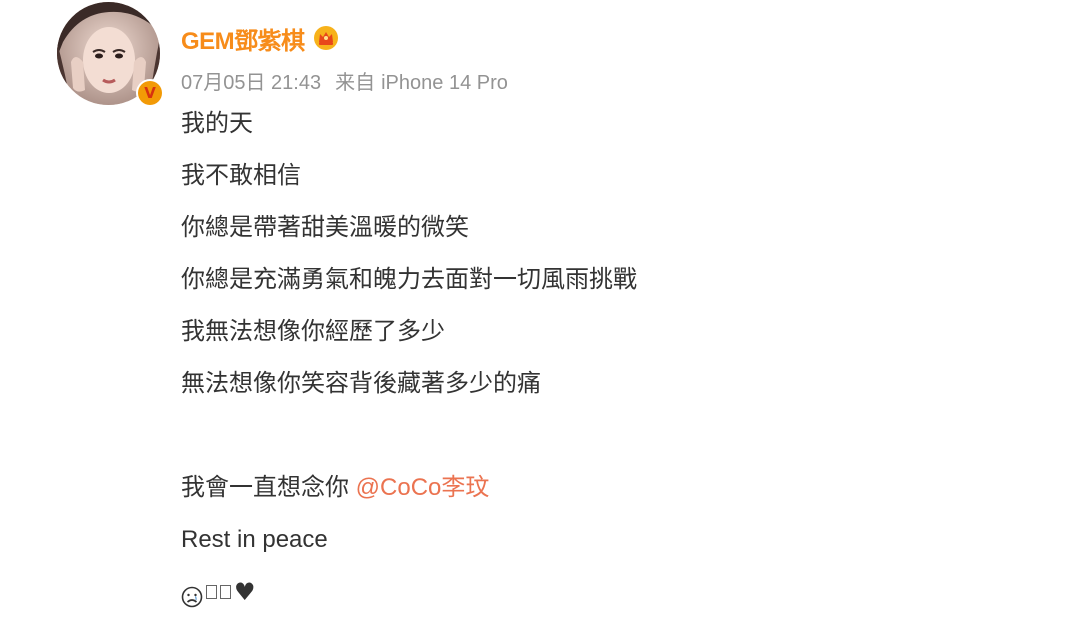 Image resolution: width=1078 pixels, height=628 pixels. Describe the element at coordinates (268, 487) in the screenshot. I see `closing-text: 我會一直想念你` at that location.